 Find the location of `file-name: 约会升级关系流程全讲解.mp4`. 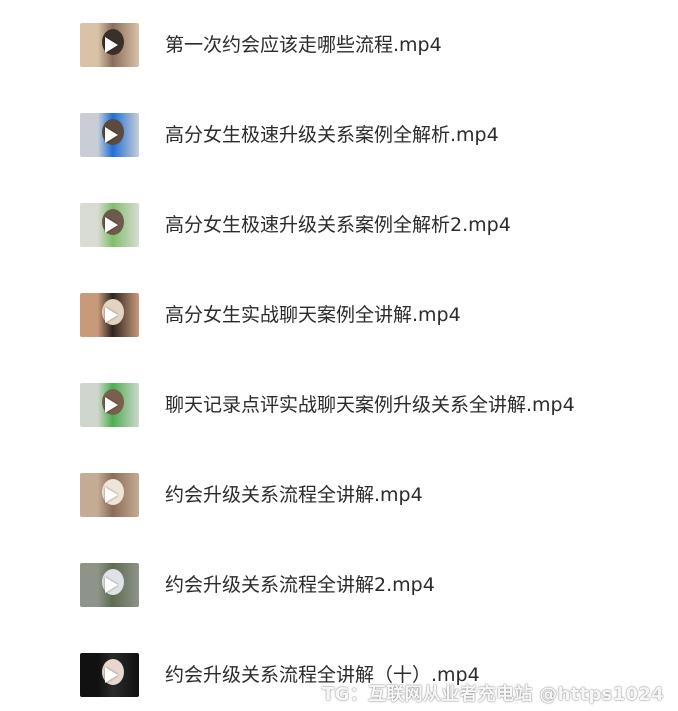

file-name: 约会升级关系流程全讲解.mp4 is located at coordinates (294, 495).